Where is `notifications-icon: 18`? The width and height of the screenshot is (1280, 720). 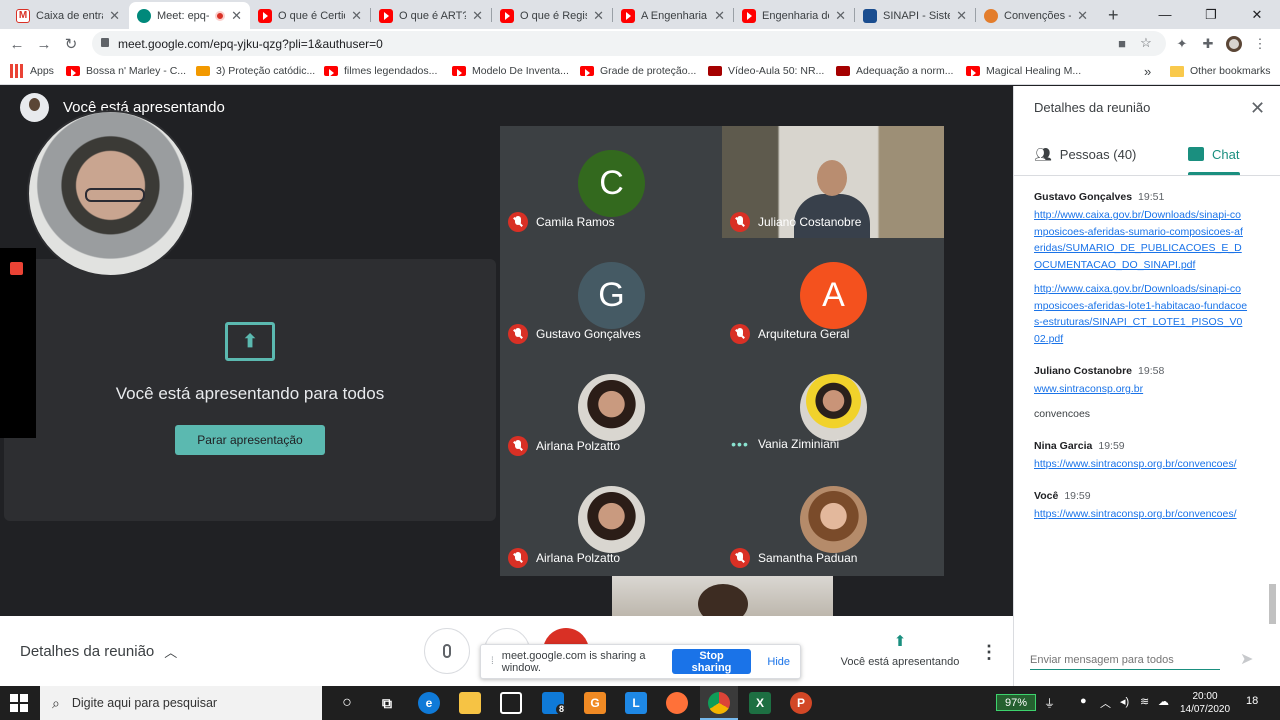 notifications-icon: 18 is located at coordinates (1252, 701).